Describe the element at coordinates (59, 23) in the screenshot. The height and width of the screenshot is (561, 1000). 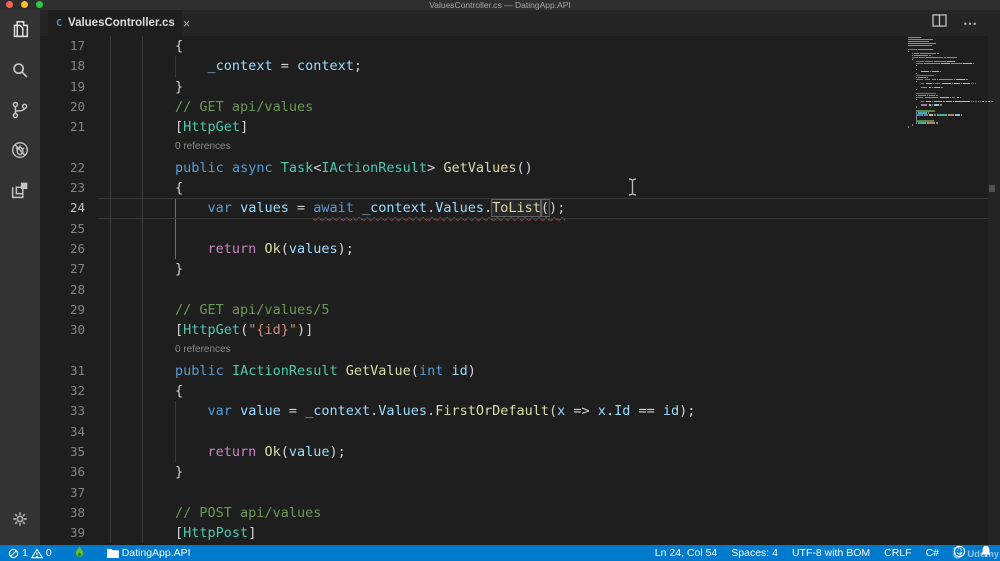
I see `csharp-file-icon: C` at that location.